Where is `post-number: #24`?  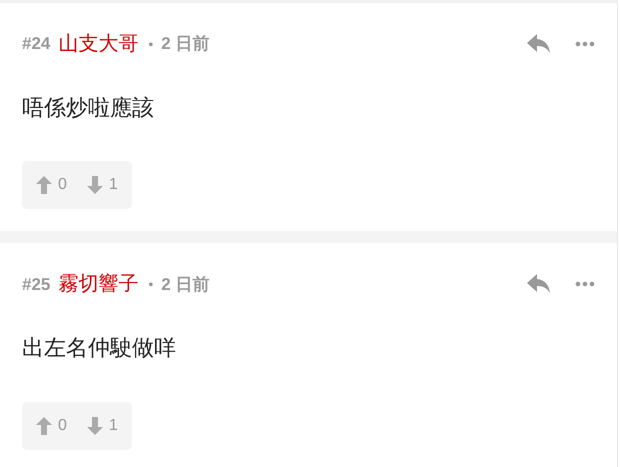 post-number: #24 is located at coordinates (36, 44).